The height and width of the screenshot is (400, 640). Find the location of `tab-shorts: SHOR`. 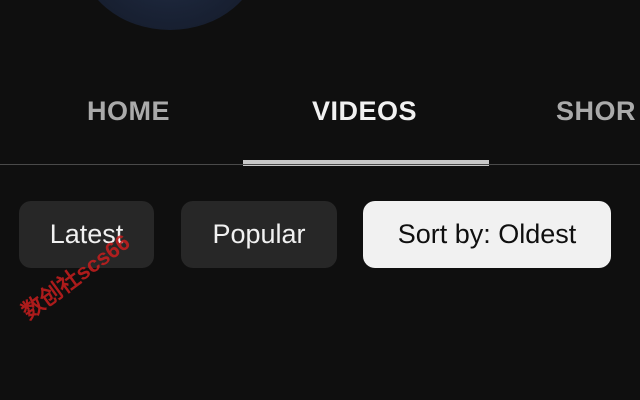

tab-shorts: SHOR is located at coordinates (596, 111).